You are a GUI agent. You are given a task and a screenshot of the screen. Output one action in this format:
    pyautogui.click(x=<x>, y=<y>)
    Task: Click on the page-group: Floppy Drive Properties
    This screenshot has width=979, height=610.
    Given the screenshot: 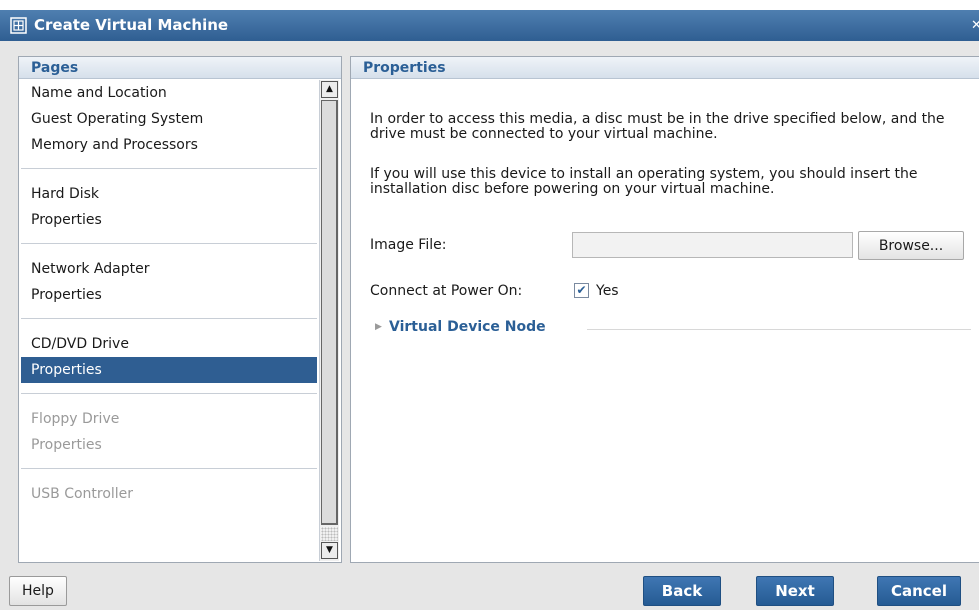 What is the action you would take?
    pyautogui.click(x=169, y=431)
    